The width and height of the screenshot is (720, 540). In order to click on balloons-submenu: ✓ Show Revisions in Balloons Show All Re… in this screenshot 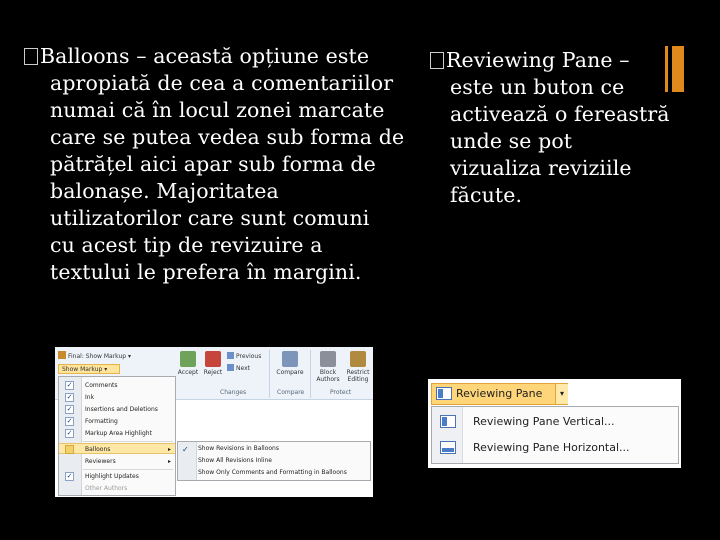, I will do `click(274, 461)`.